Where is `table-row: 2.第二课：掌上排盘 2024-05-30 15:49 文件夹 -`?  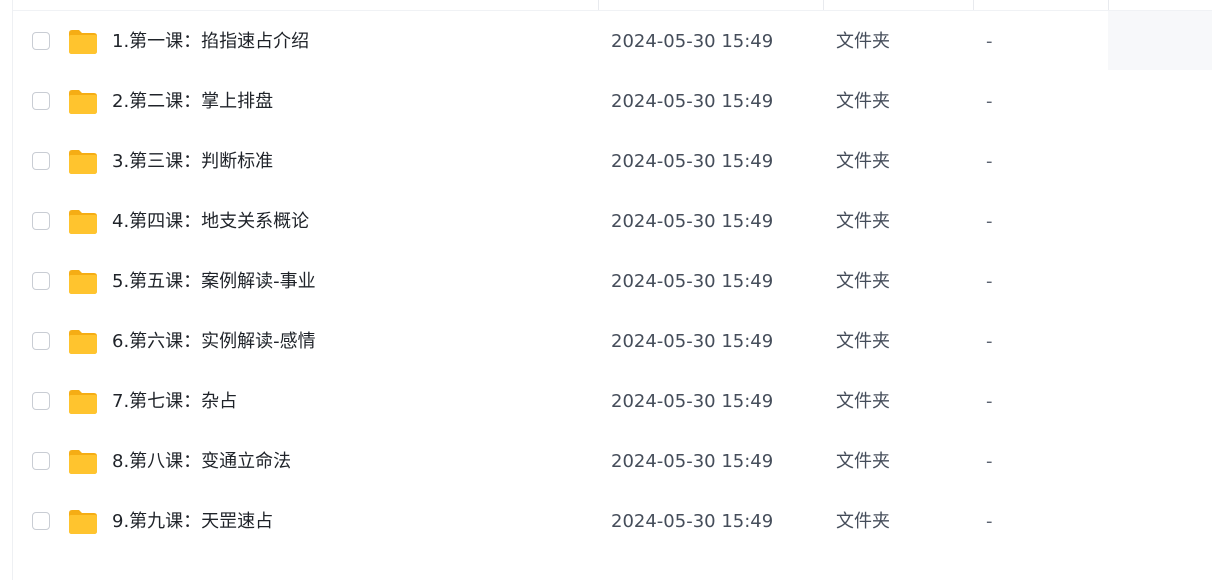
table-row: 2.第二课：掌上排盘 2024-05-30 15:49 文件夹 - is located at coordinates (612, 102).